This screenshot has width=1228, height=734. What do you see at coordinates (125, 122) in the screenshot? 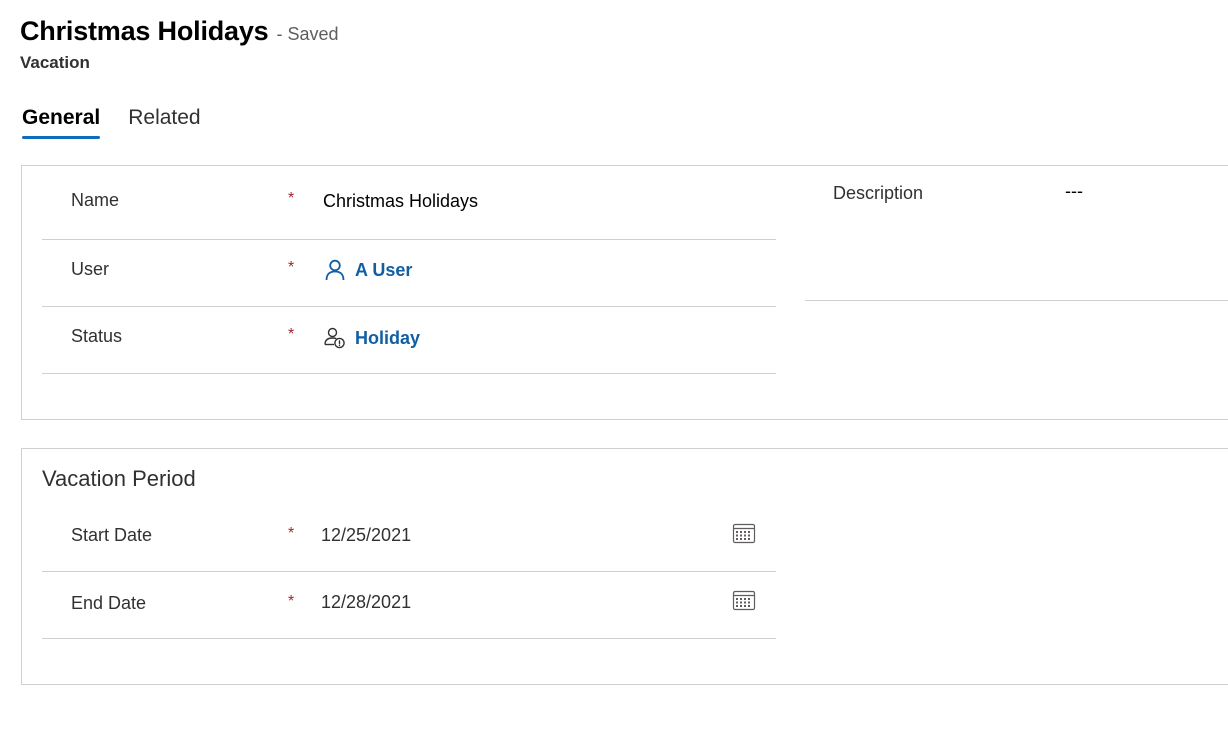
I see `tab-list: General Related` at bounding box center [125, 122].